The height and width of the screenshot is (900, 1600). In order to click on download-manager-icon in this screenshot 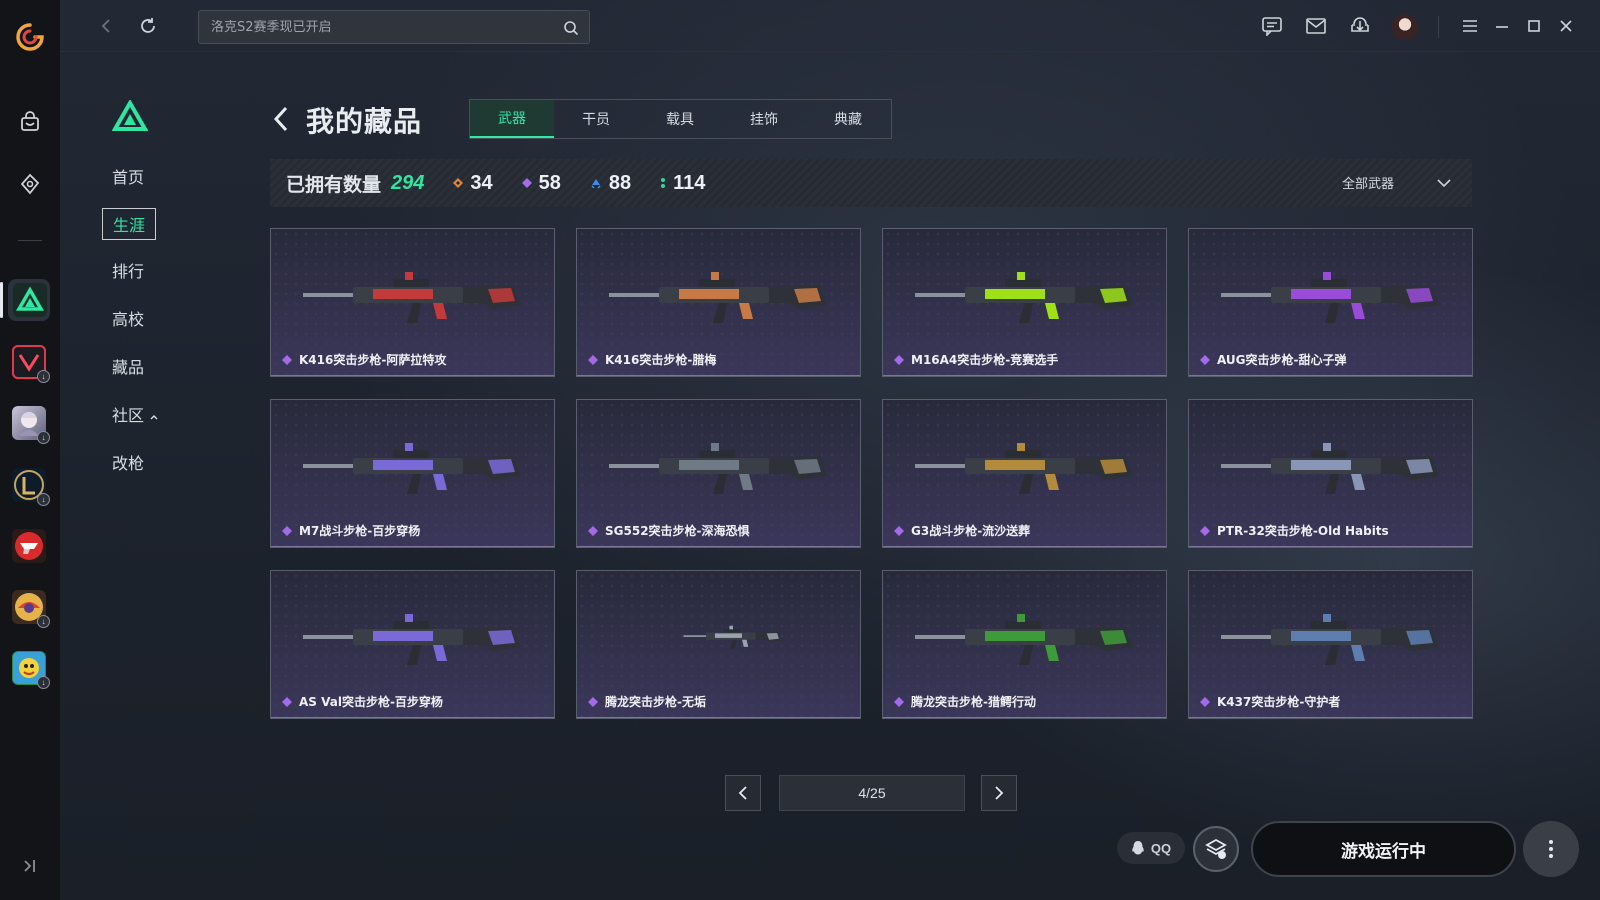, I will do `click(1360, 26)`.